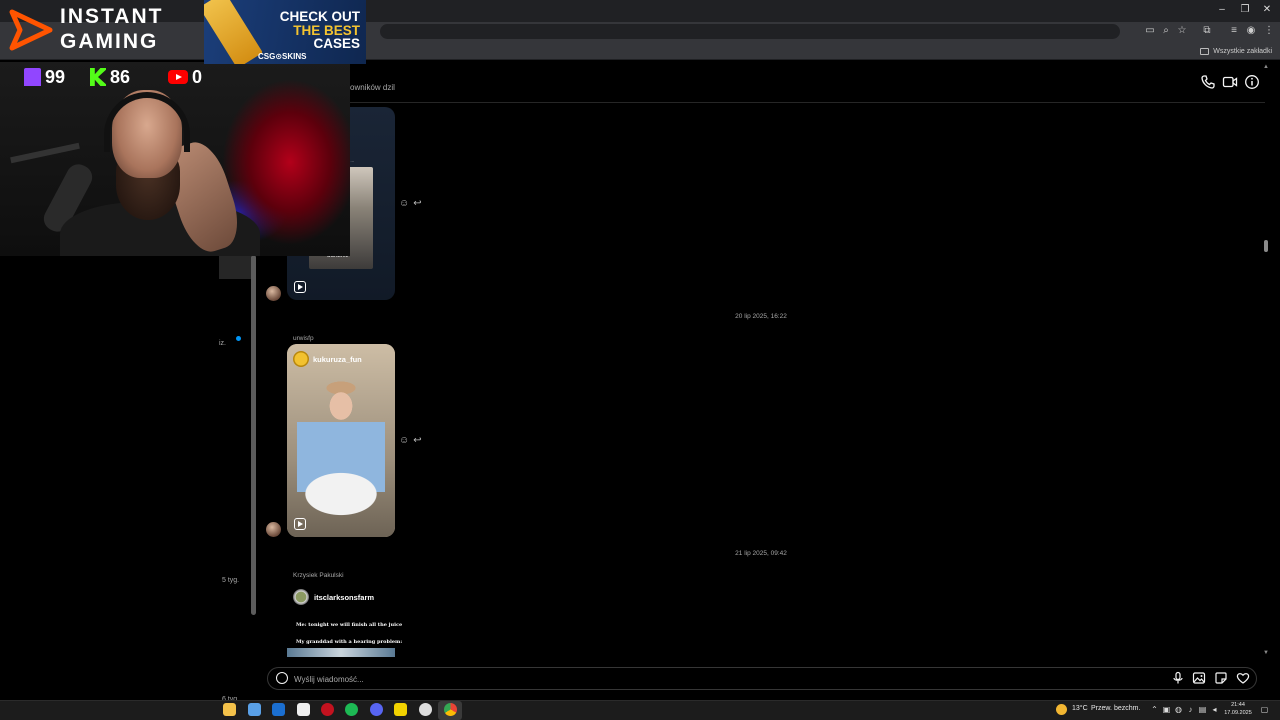  I want to click on message-actions: ☺ ↩, so click(410, 440).